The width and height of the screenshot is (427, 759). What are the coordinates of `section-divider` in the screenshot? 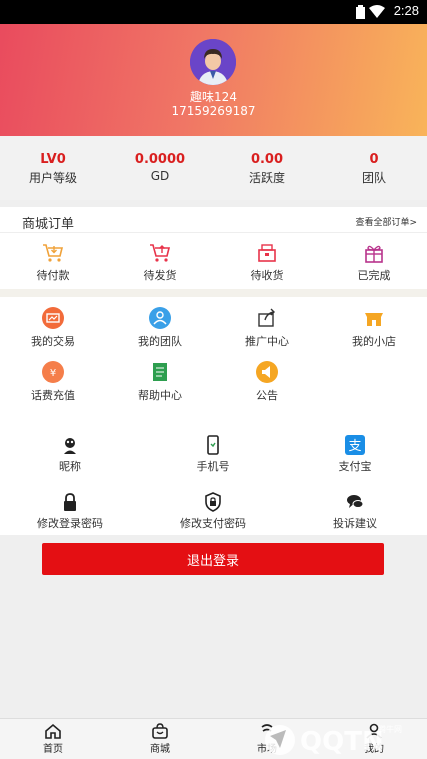 It's located at (213, 293).